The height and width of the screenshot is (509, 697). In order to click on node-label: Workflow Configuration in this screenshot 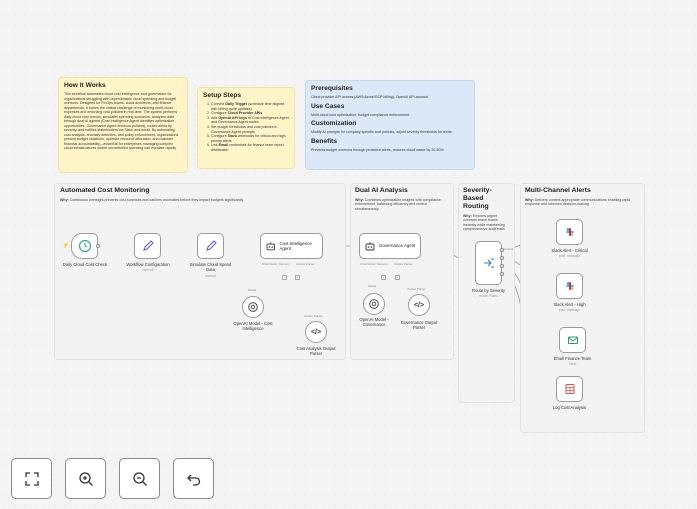, I will do `click(148, 264)`.